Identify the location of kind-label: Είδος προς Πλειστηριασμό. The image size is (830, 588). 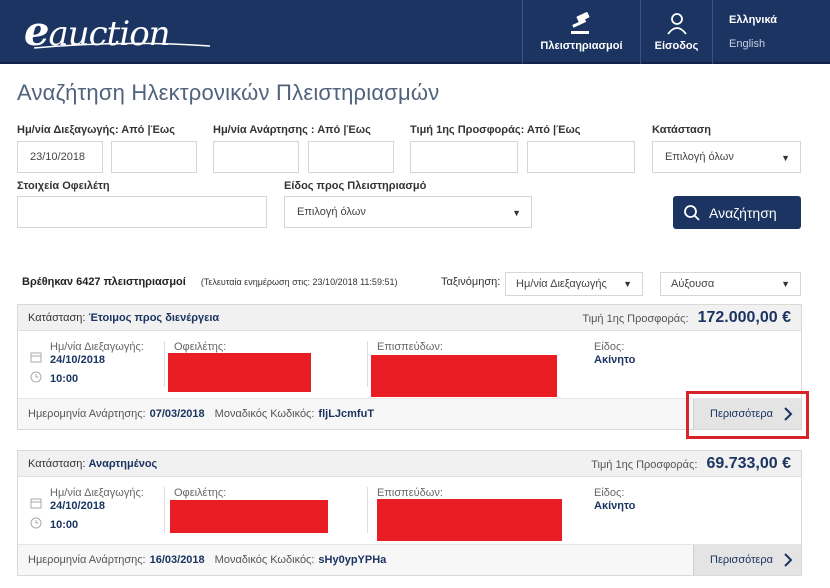
(355, 186).